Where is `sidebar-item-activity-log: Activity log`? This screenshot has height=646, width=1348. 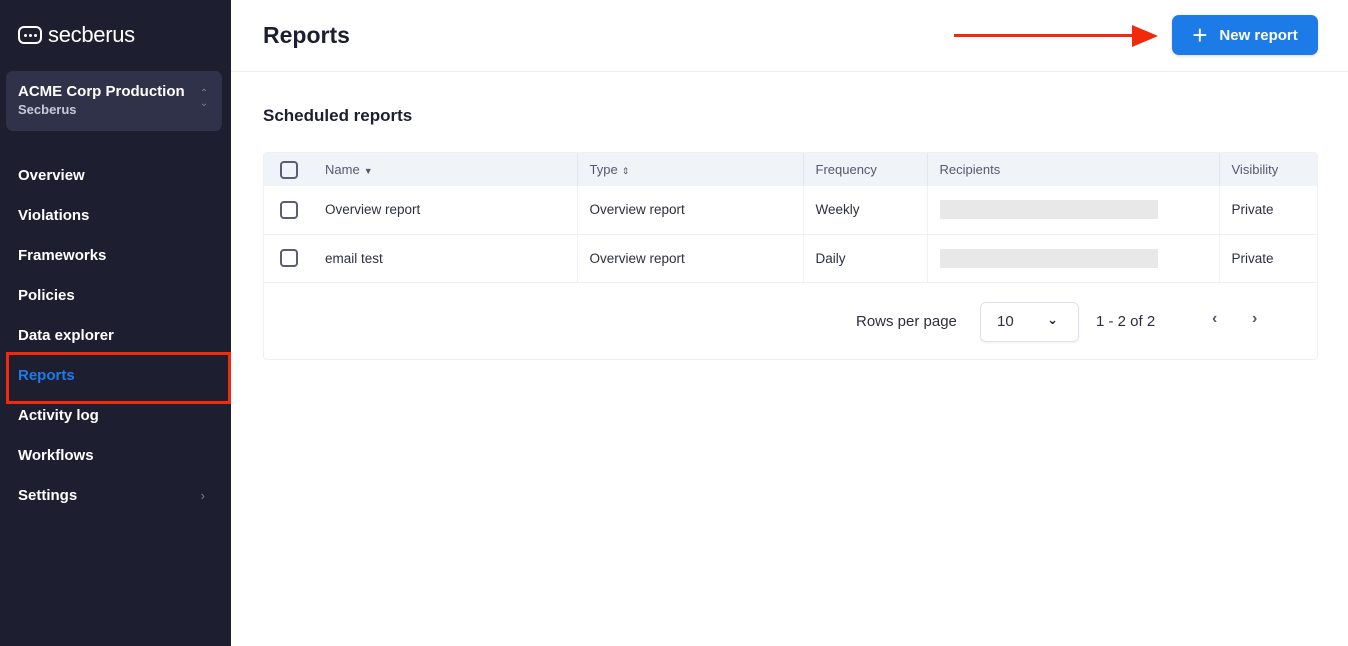
sidebar-item-activity-log: Activity log is located at coordinates (115, 415).